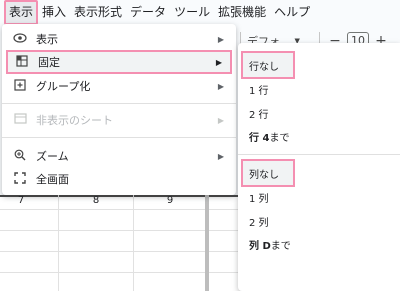 This screenshot has height=291, width=400. What do you see at coordinates (119, 179) in the screenshot?
I see `menu-item-fullscreen: 全画面` at bounding box center [119, 179].